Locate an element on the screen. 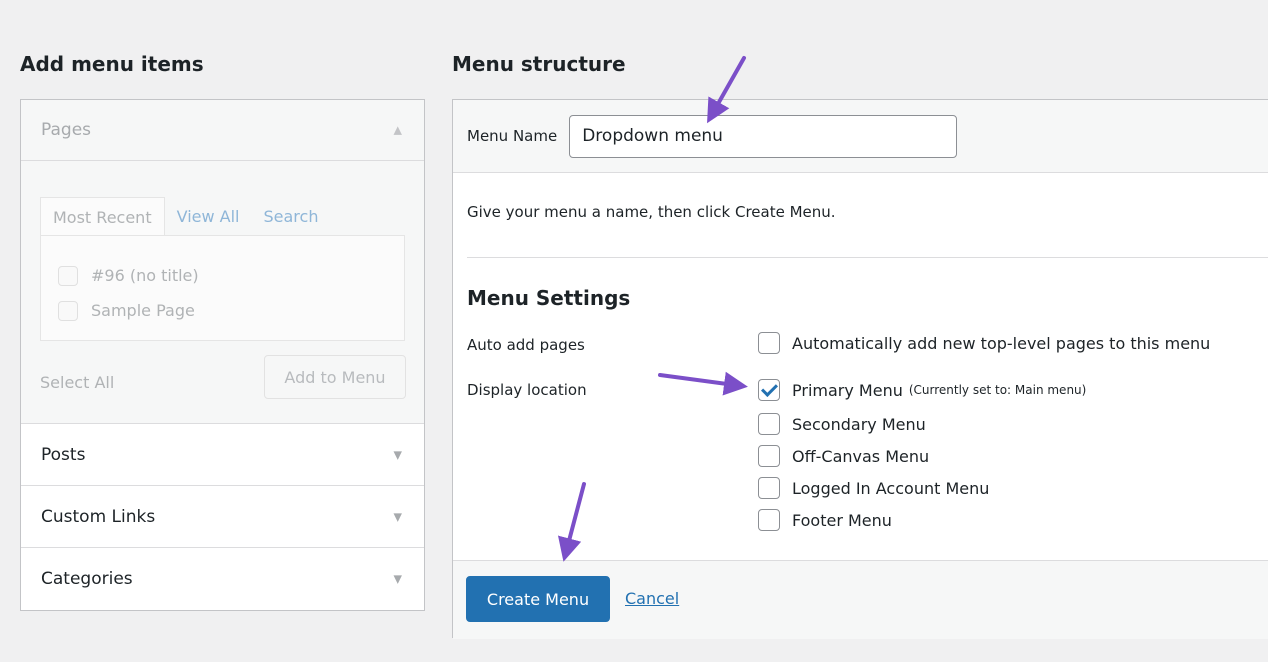 The image size is (1268, 662). location-label: Logged In Account Menu is located at coordinates (891, 488).